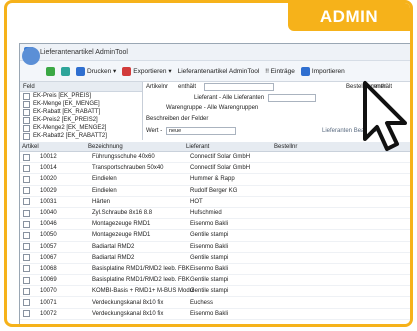 This screenshot has width=417, height=331. I want to click on save-icon, so click(50, 71).